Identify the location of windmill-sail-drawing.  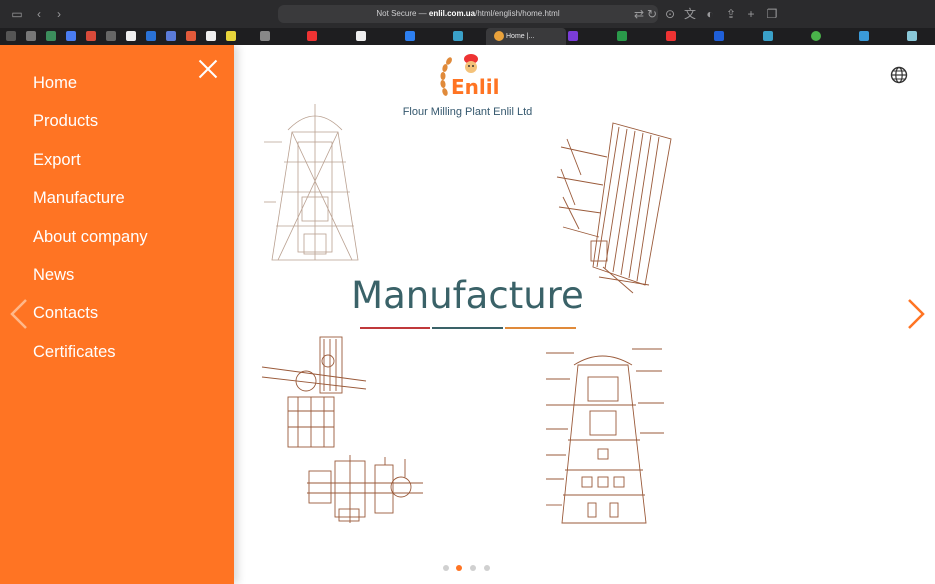
(614, 208).